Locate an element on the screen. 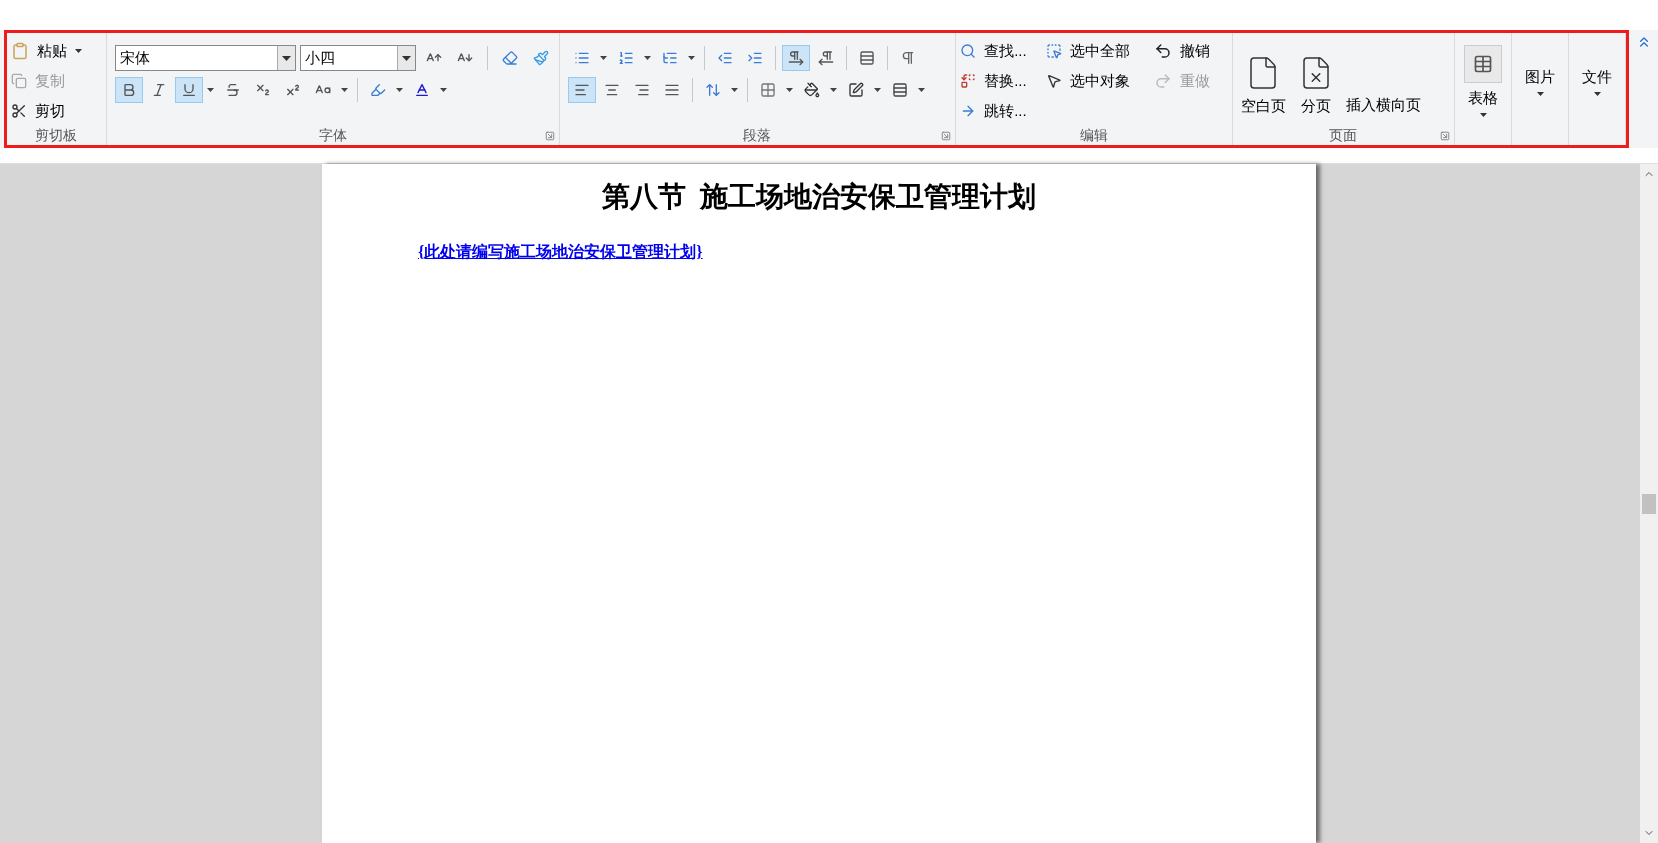  bullet-list-icon is located at coordinates (581, 58).